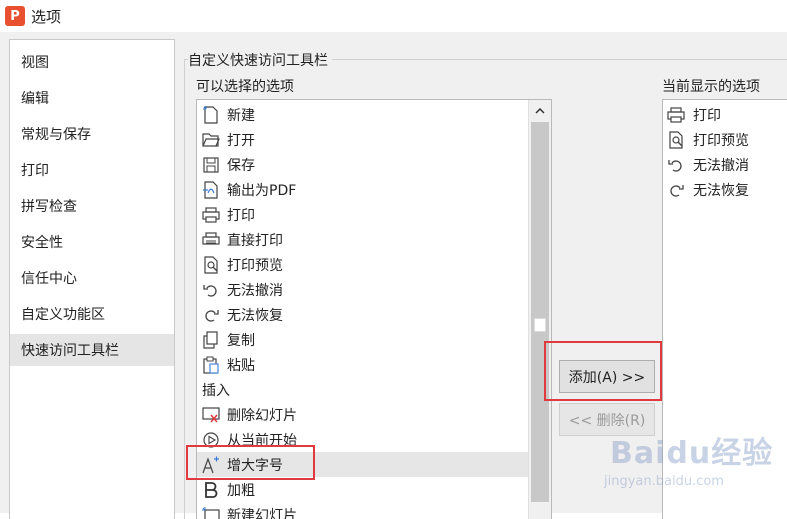  Describe the element at coordinates (92, 98) in the screenshot. I see `nav-item-edit: 编辑` at that location.